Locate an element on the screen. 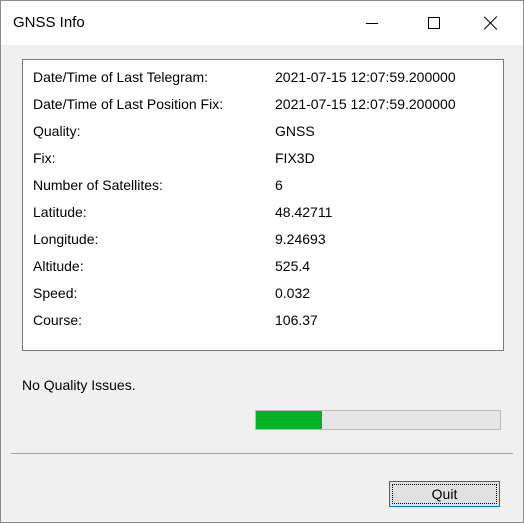  info-label: Course: is located at coordinates (58, 320).